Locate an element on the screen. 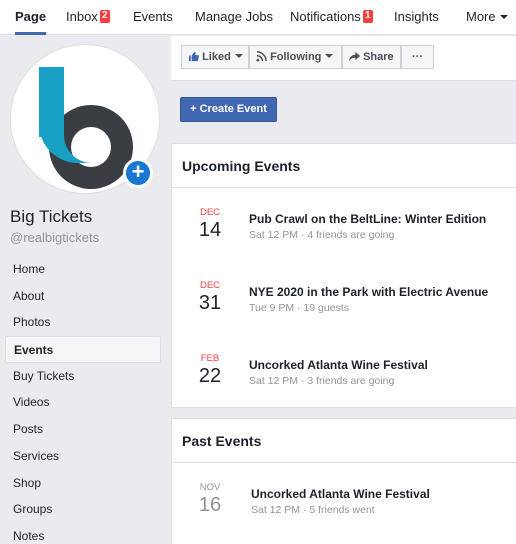 The width and height of the screenshot is (516, 544). liked-label: Liked is located at coordinates (216, 57).